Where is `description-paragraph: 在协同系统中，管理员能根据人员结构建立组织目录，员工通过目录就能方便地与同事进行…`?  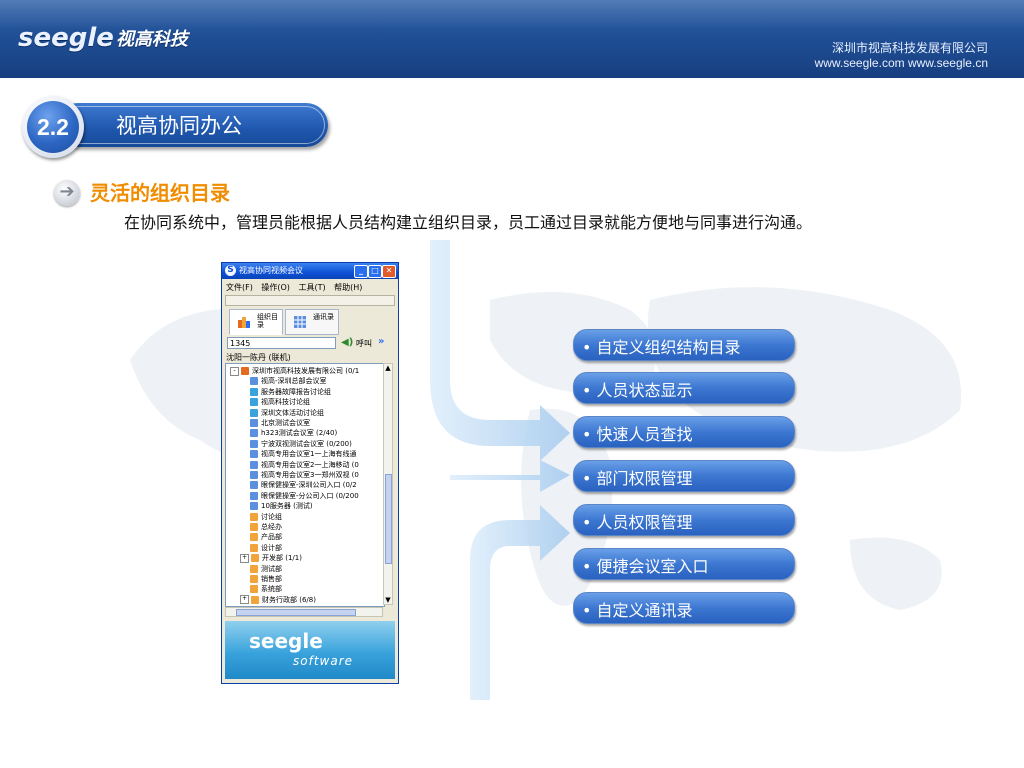 description-paragraph: 在协同系统中，管理员能根据人员结构建立组织目录，员工通过目录就能方便地与同事进行… is located at coordinates (468, 222).